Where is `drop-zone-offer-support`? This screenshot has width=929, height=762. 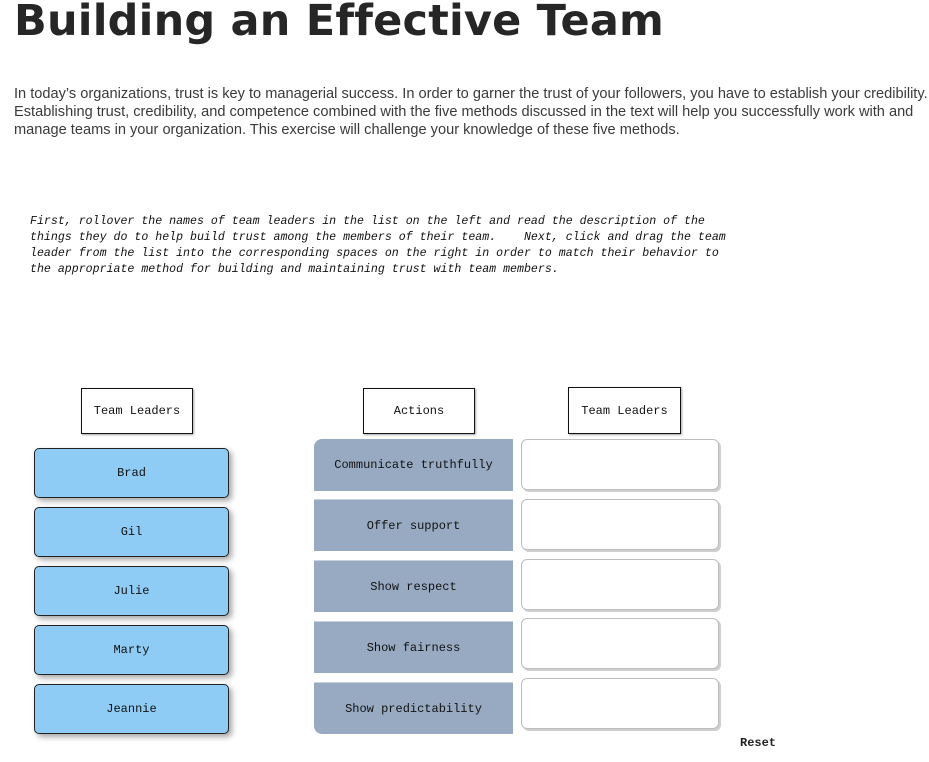 drop-zone-offer-support is located at coordinates (620, 524).